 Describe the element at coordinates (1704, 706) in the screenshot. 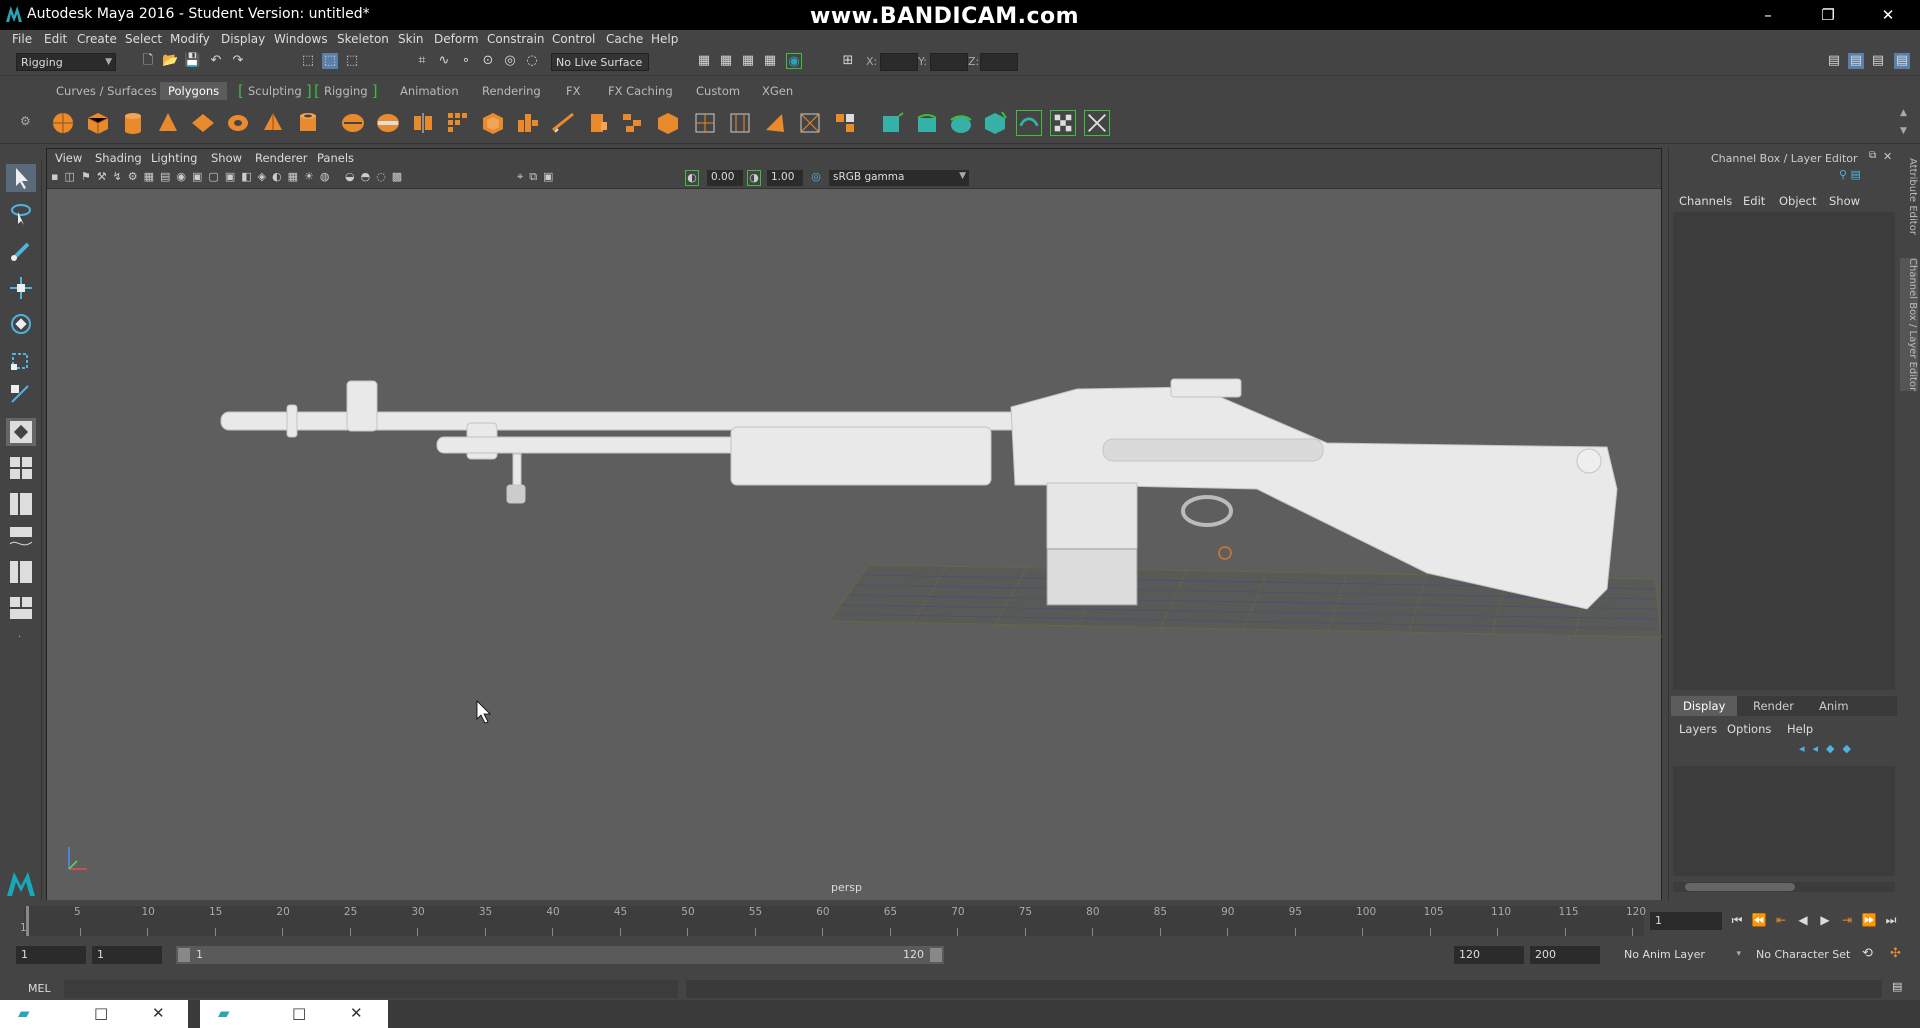

I see `layer-tab-display: Display` at that location.